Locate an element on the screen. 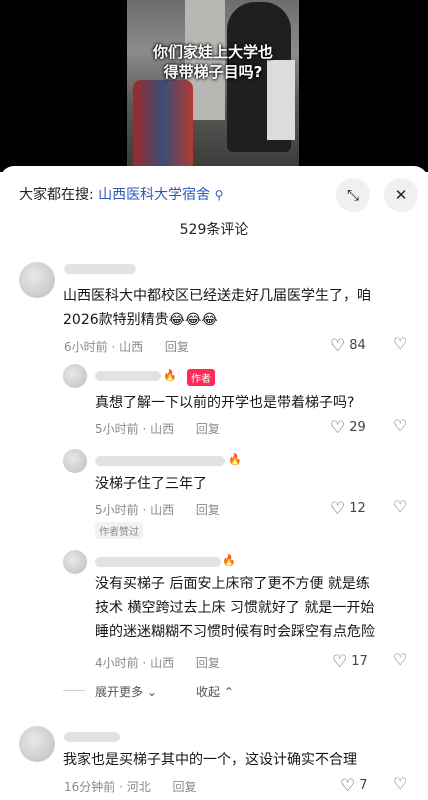 The image size is (428, 800). comment-text-line1: 山西医科大中都校区已经送走好几届医学生了，咱 is located at coordinates (217, 296).